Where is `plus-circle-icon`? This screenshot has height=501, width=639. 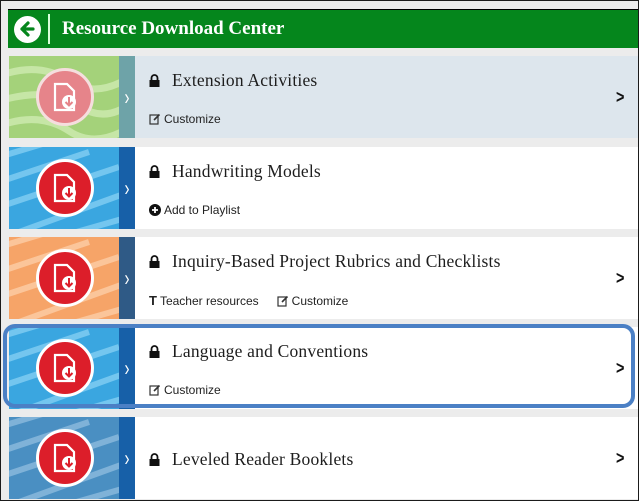 plus-circle-icon is located at coordinates (155, 210).